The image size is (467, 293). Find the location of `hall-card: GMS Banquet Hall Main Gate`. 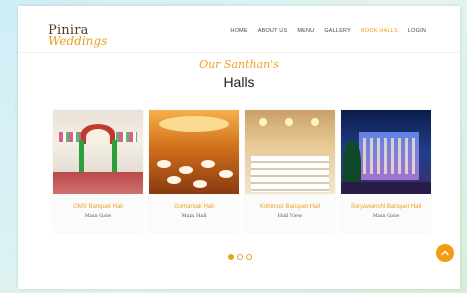

hall-card: GMS Banquet Hall Main Gate is located at coordinates (98, 171).